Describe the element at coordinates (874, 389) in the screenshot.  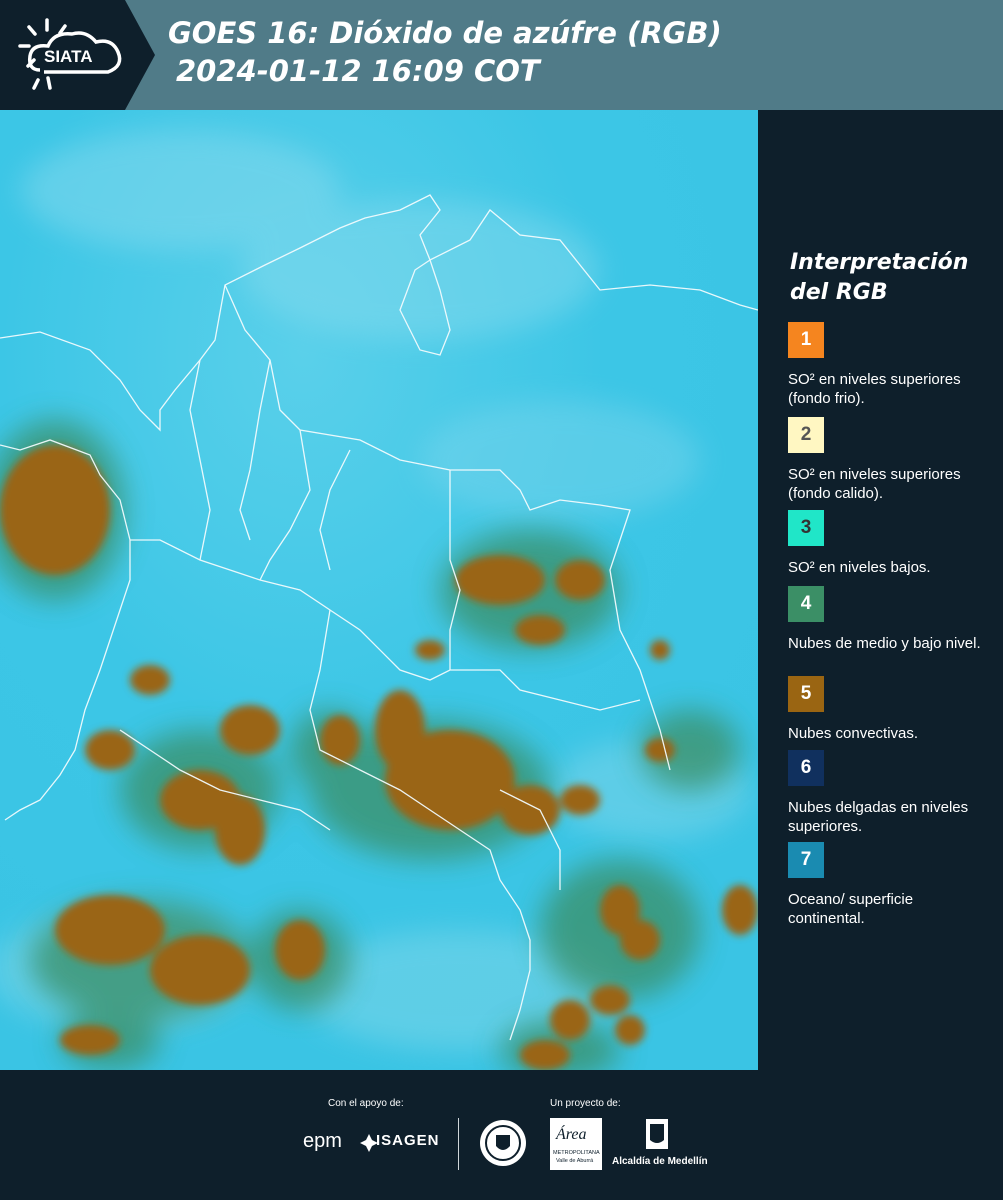
I see `legend-label-1: SO² en niveles superiores (fondo frio).` at that location.